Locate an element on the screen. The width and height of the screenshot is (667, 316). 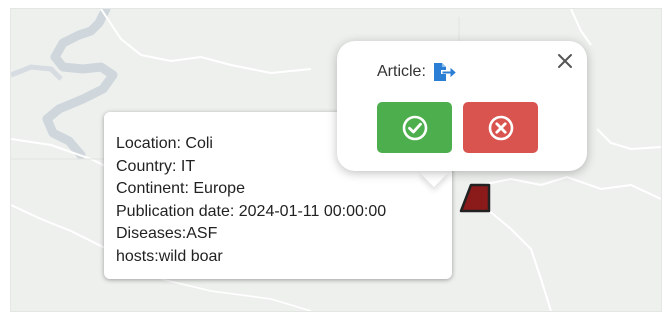
x-circle-icon is located at coordinates (500, 127).